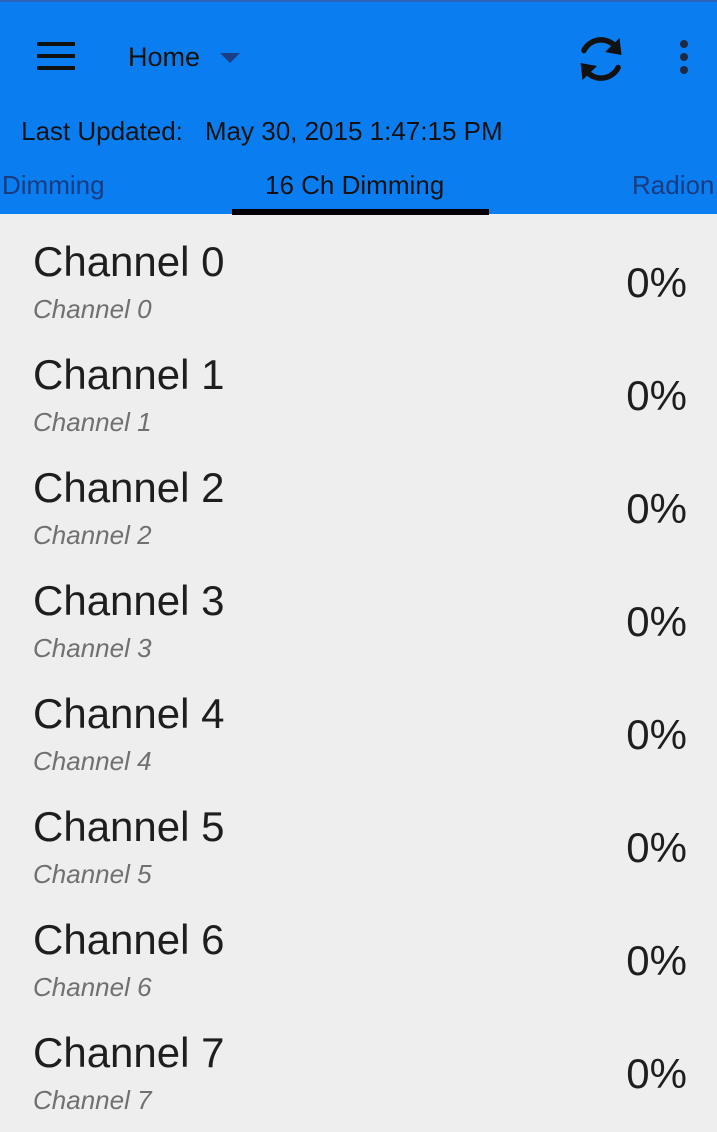 The width and height of the screenshot is (717, 1132). I want to click on more-vertical-icon, so click(684, 59).